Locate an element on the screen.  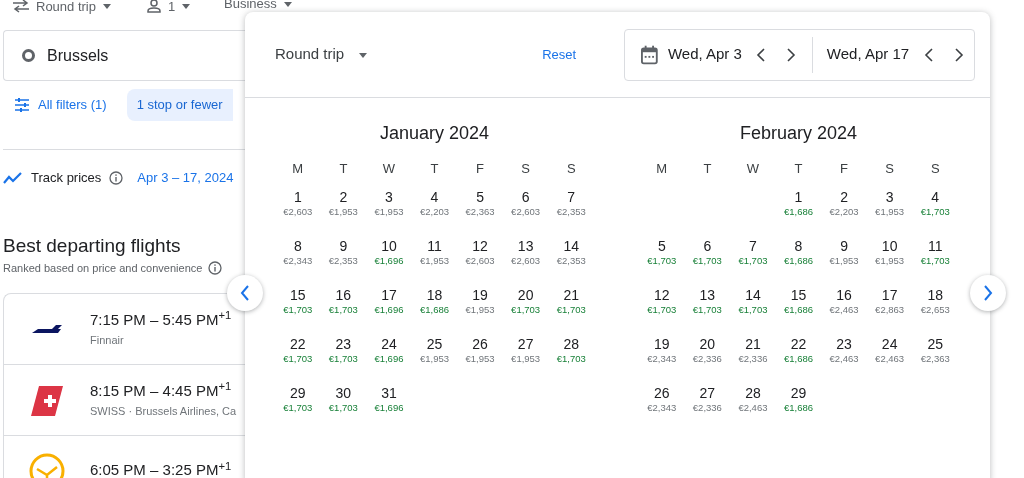
day-price: €2,603 is located at coordinates (480, 261).